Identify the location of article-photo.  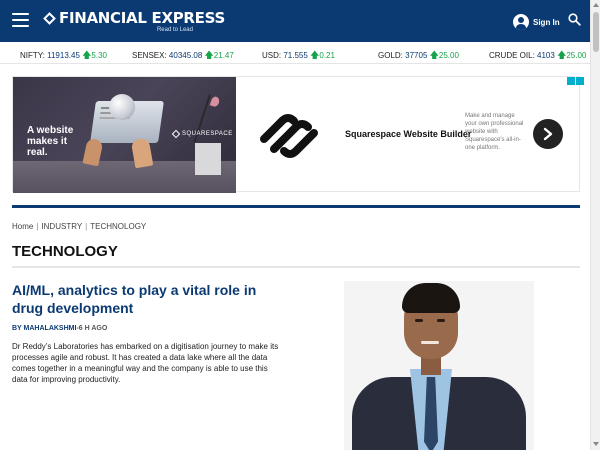
(439, 365).